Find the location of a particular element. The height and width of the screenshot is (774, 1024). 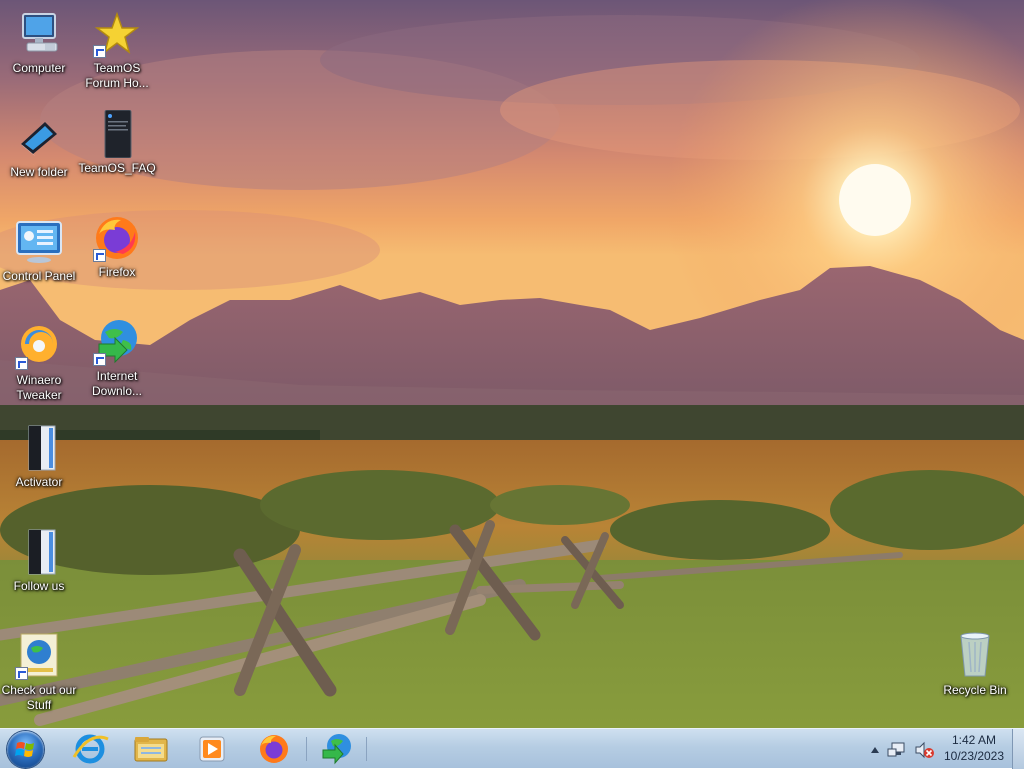

system-tray is located at coordinates (899, 749).